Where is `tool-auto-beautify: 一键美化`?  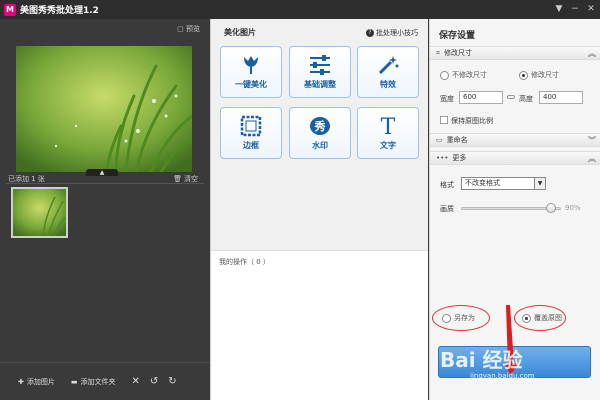
tool-auto-beautify: 一键美化 is located at coordinates (251, 72).